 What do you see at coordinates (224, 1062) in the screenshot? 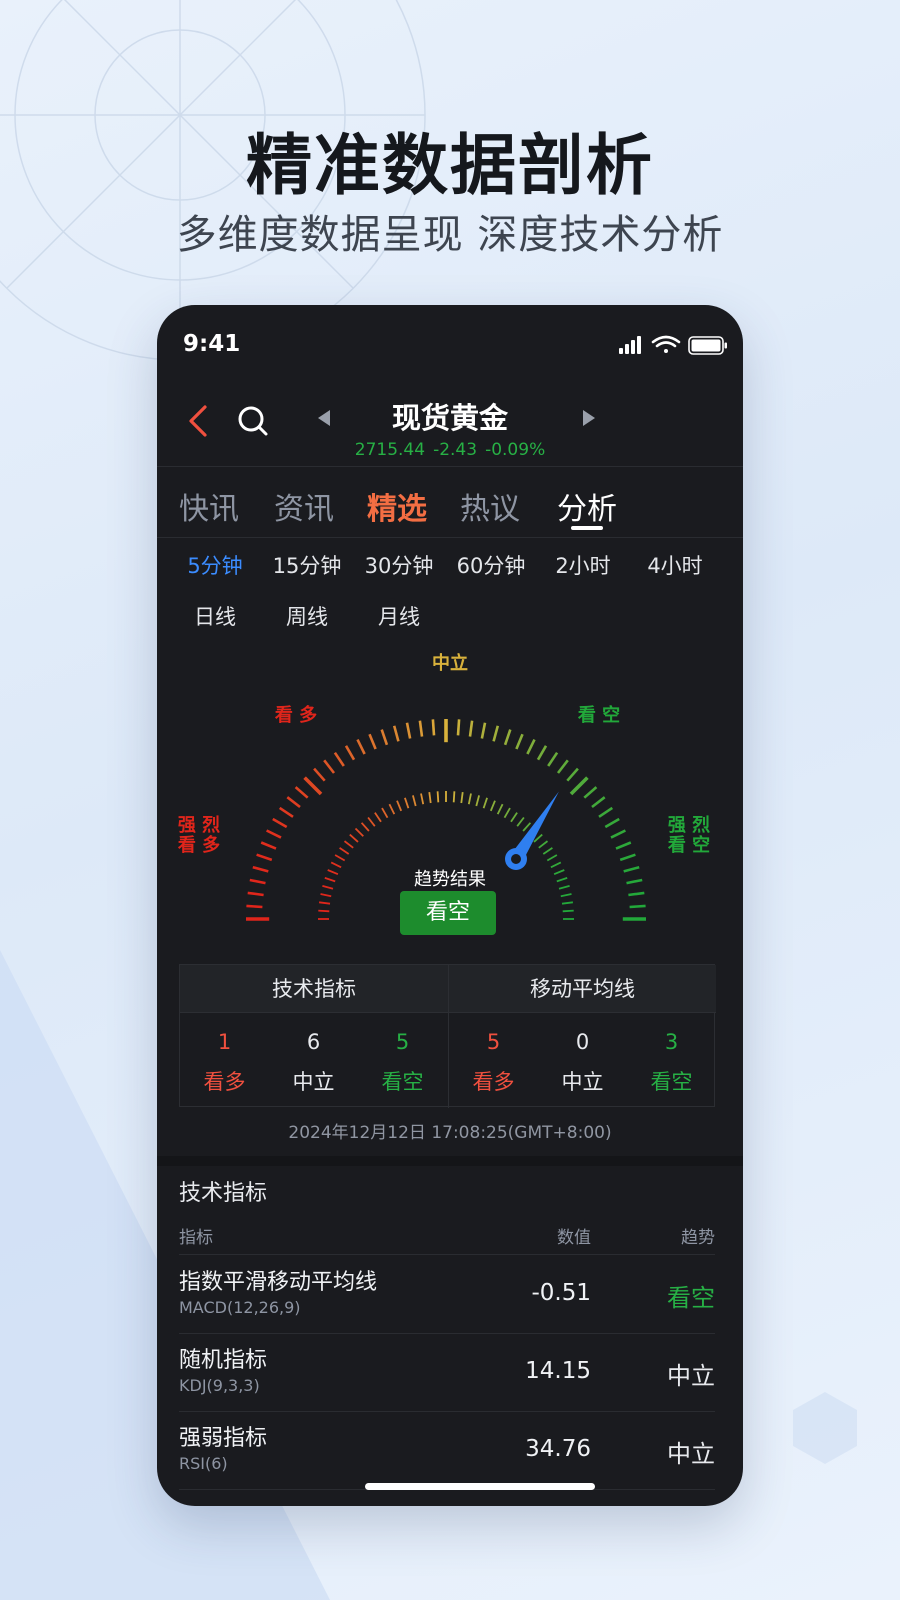
I see `summary-tech-buy: 1 看多` at bounding box center [224, 1062].